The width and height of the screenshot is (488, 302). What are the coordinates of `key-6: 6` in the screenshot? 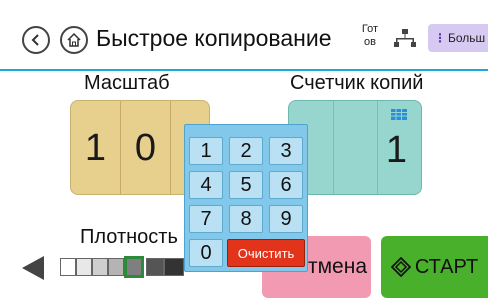 It's located at (286, 185).